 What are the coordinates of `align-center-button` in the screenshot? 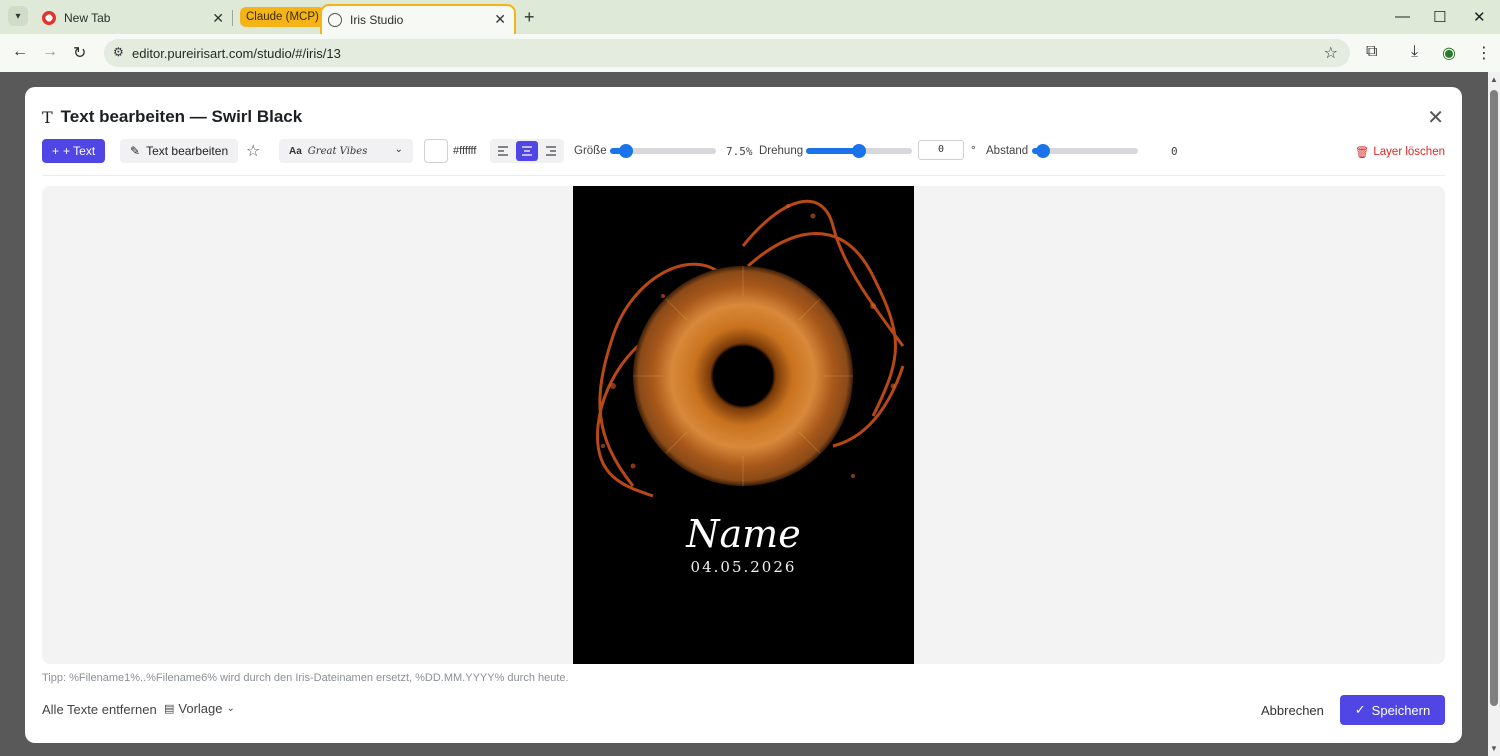 It's located at (527, 151).